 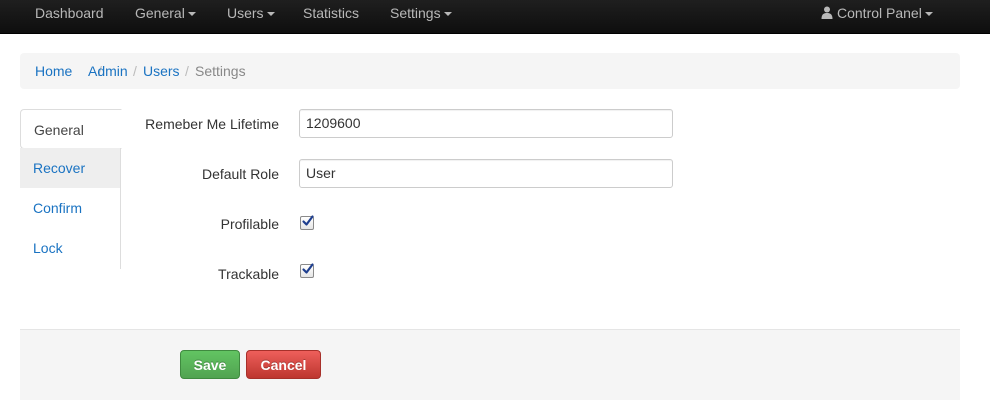 What do you see at coordinates (161, 71) in the screenshot?
I see `breadcrumb-users: Users` at bounding box center [161, 71].